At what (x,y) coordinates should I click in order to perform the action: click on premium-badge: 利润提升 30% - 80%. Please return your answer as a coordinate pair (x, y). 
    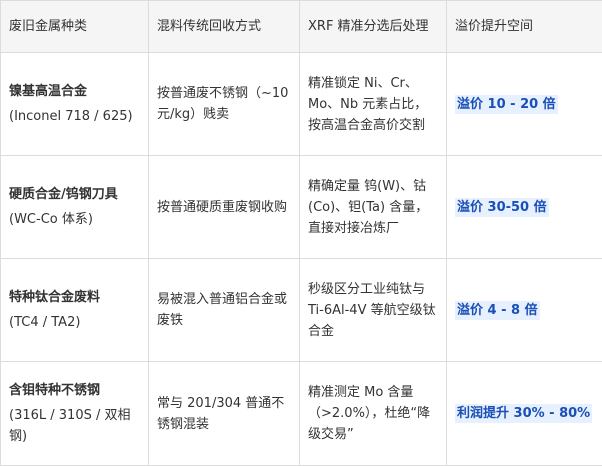
    Looking at the image, I should click on (523, 413).